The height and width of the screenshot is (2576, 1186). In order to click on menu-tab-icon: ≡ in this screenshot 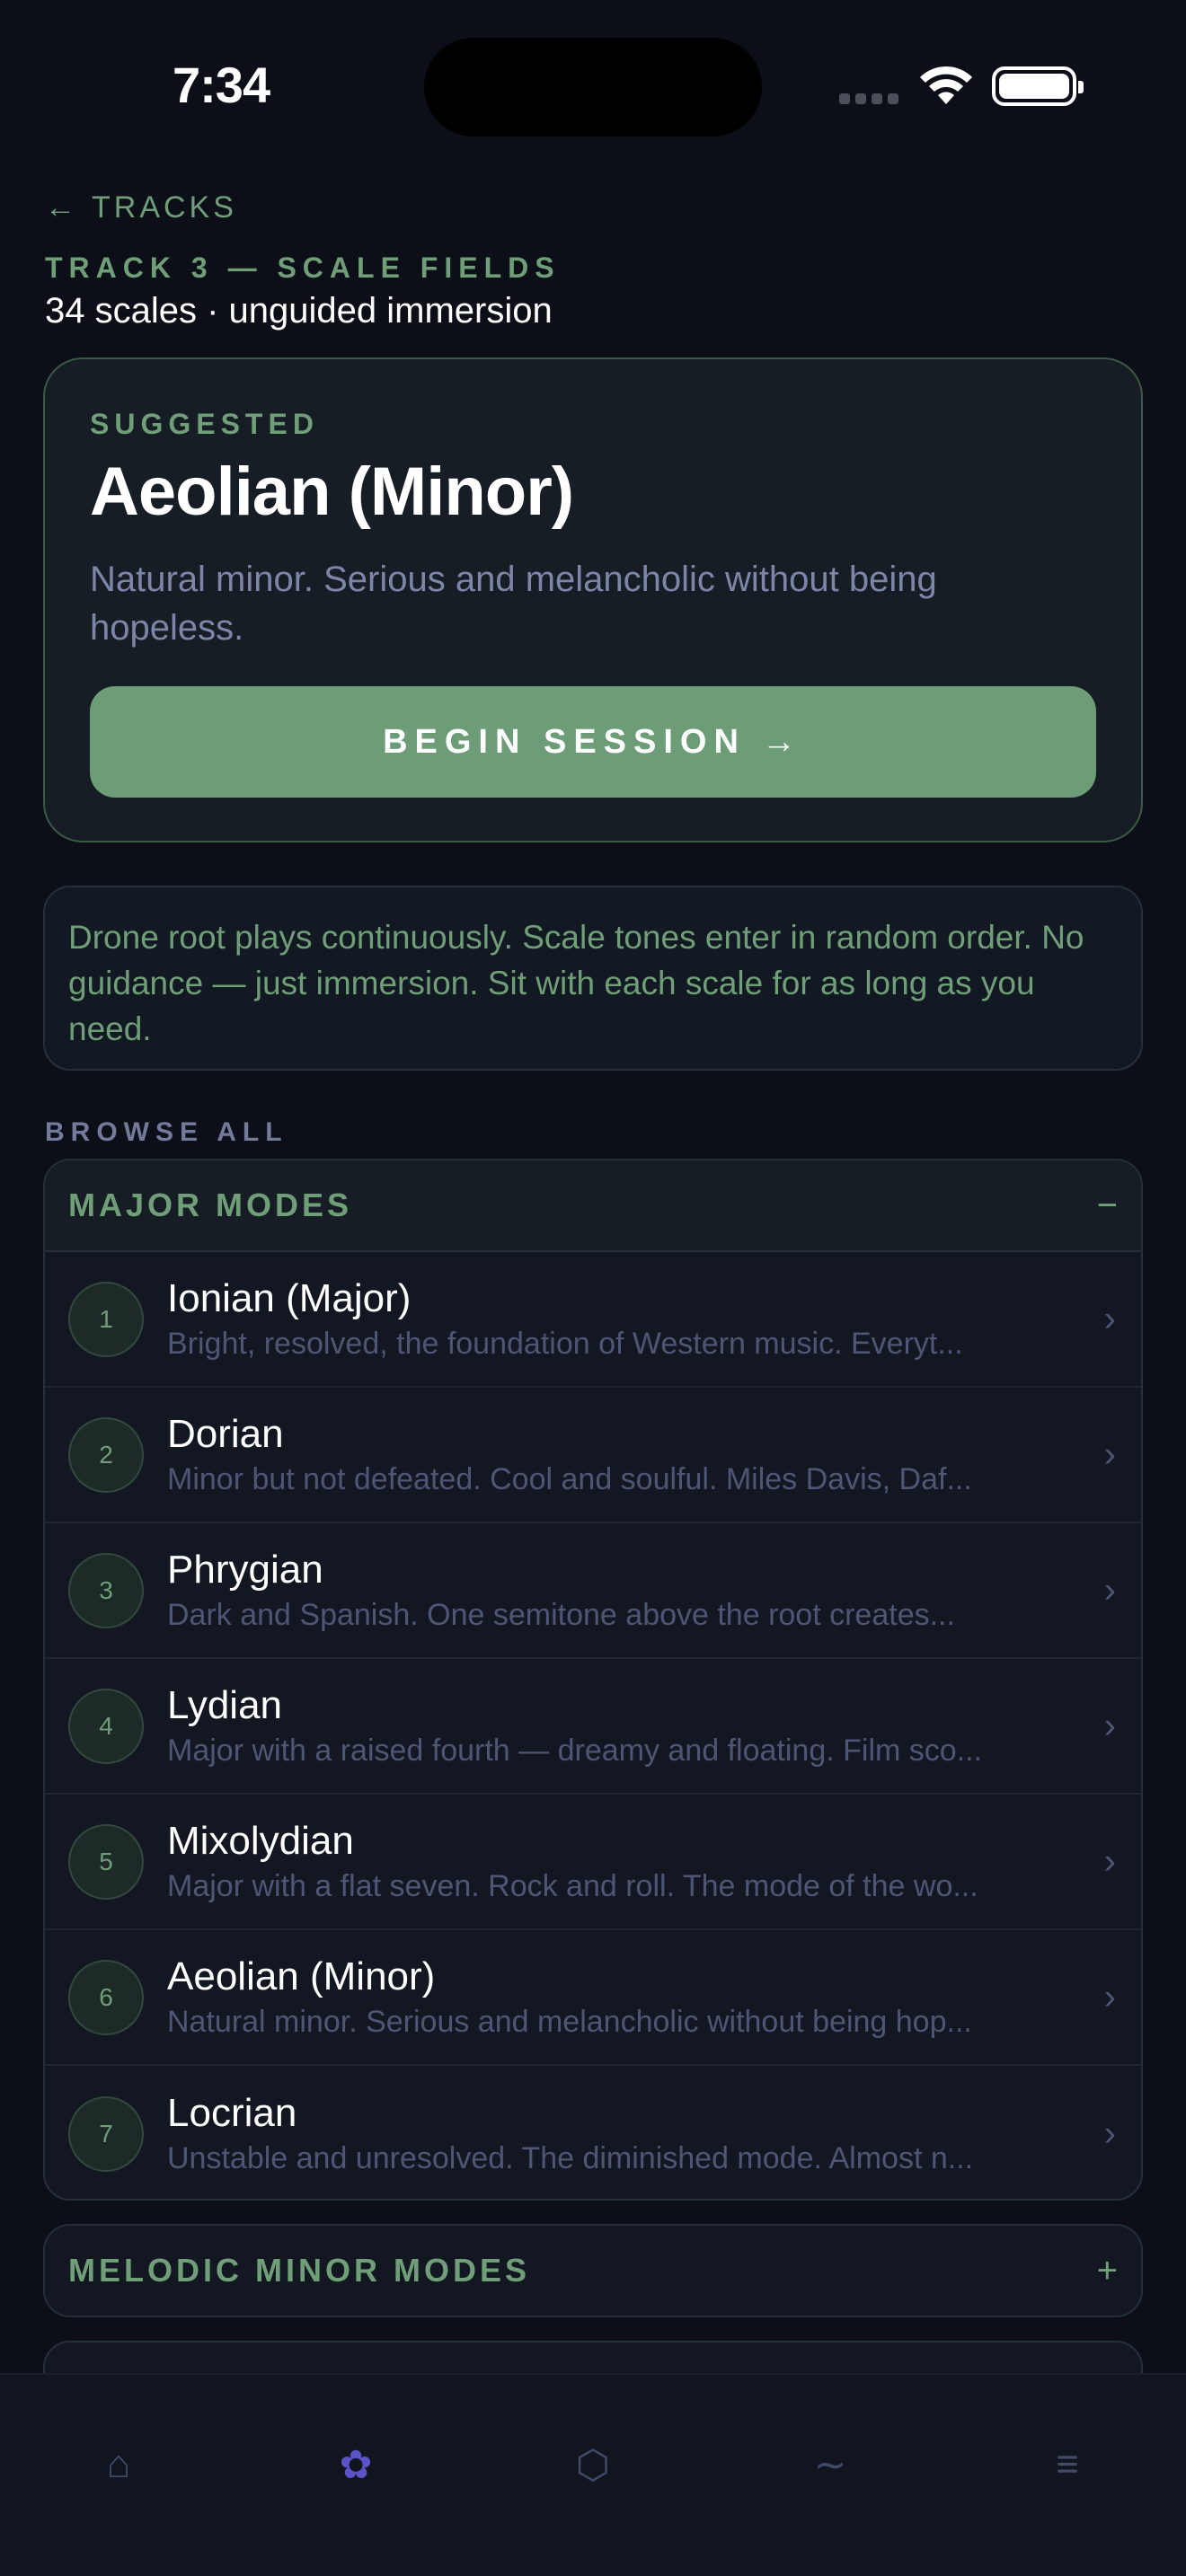, I will do `click(1067, 2465)`.